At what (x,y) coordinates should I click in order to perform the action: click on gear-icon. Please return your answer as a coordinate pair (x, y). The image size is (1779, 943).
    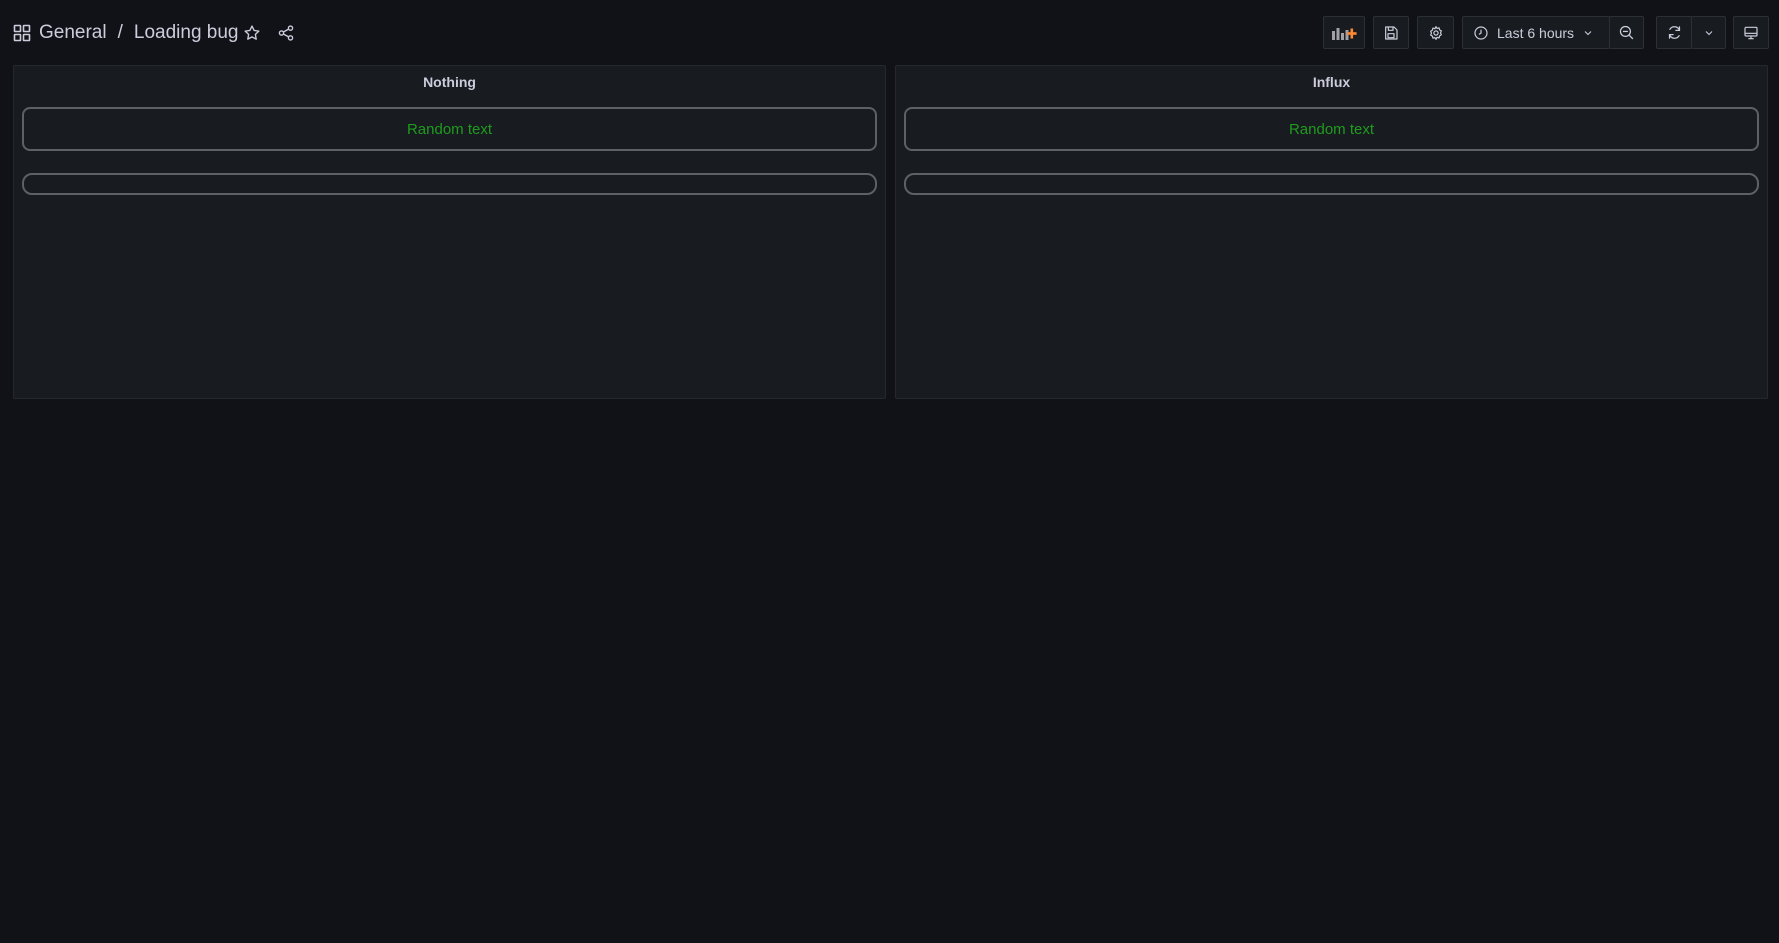
    Looking at the image, I should click on (1436, 33).